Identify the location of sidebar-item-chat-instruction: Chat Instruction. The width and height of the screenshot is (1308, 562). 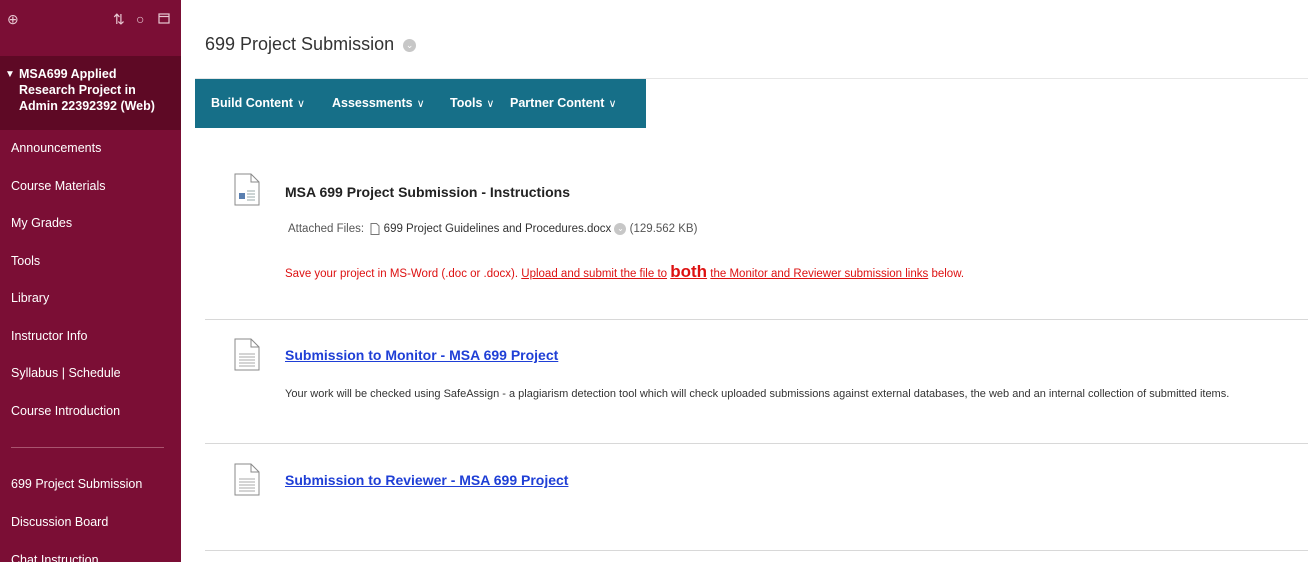
(90, 551).